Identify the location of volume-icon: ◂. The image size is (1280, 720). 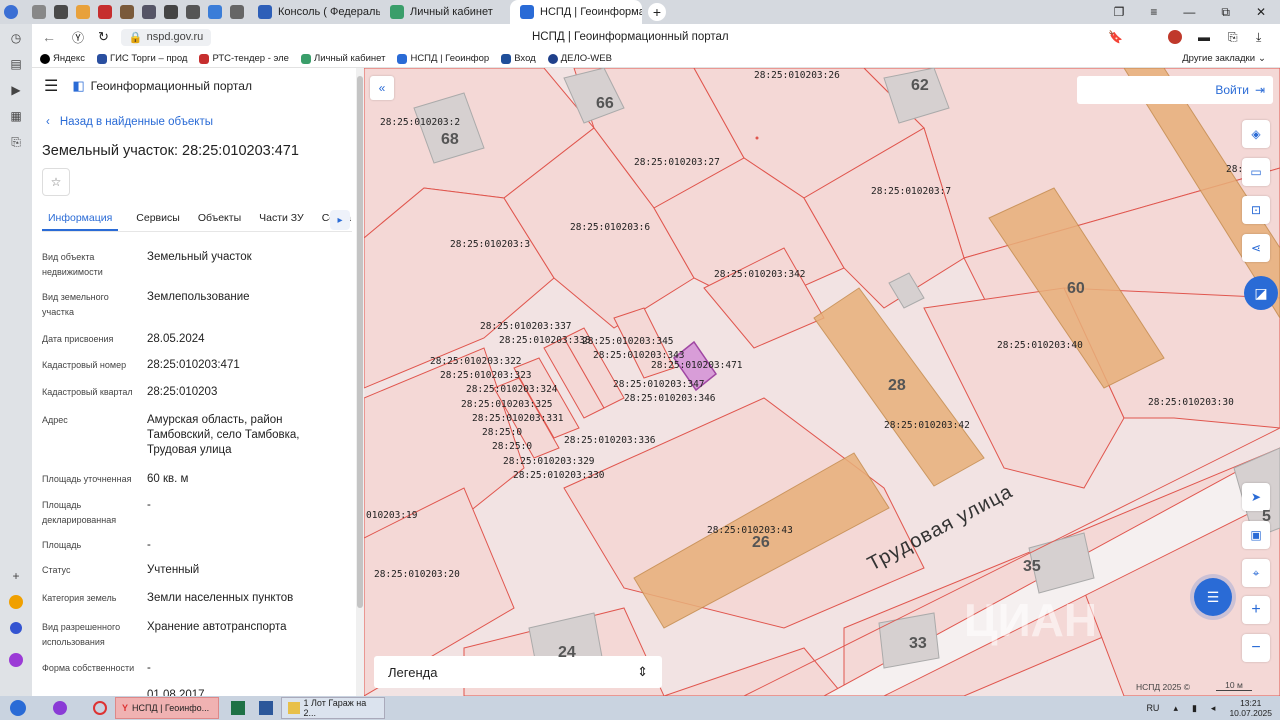
(1213, 708).